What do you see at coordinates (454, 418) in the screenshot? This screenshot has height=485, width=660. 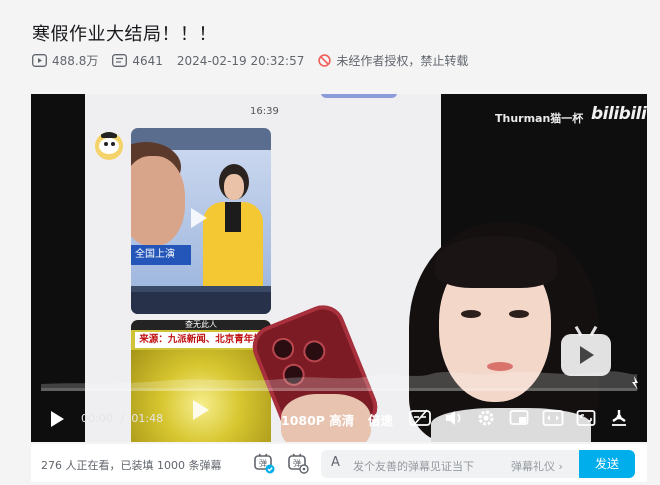 I see `volume-icon` at bounding box center [454, 418].